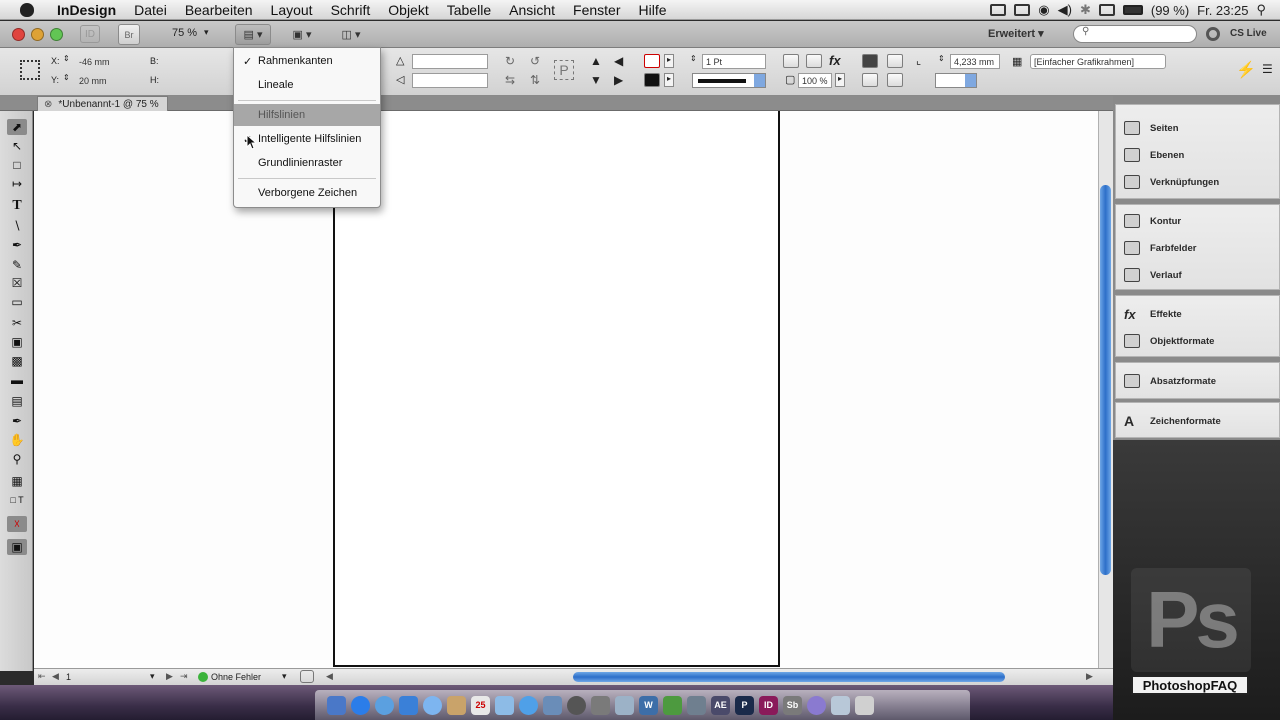 This screenshot has height=720, width=1280. Describe the element at coordinates (510, 61) in the screenshot. I see `rotate-cw-icon: ↻` at that location.